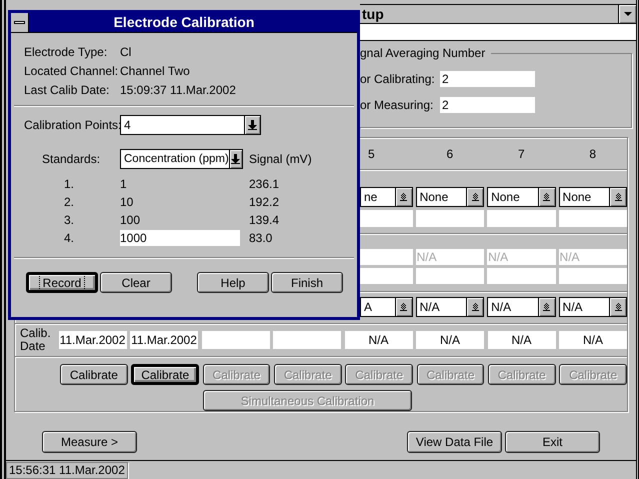  I want to click on field-label: Calibration Points:, so click(72, 125).